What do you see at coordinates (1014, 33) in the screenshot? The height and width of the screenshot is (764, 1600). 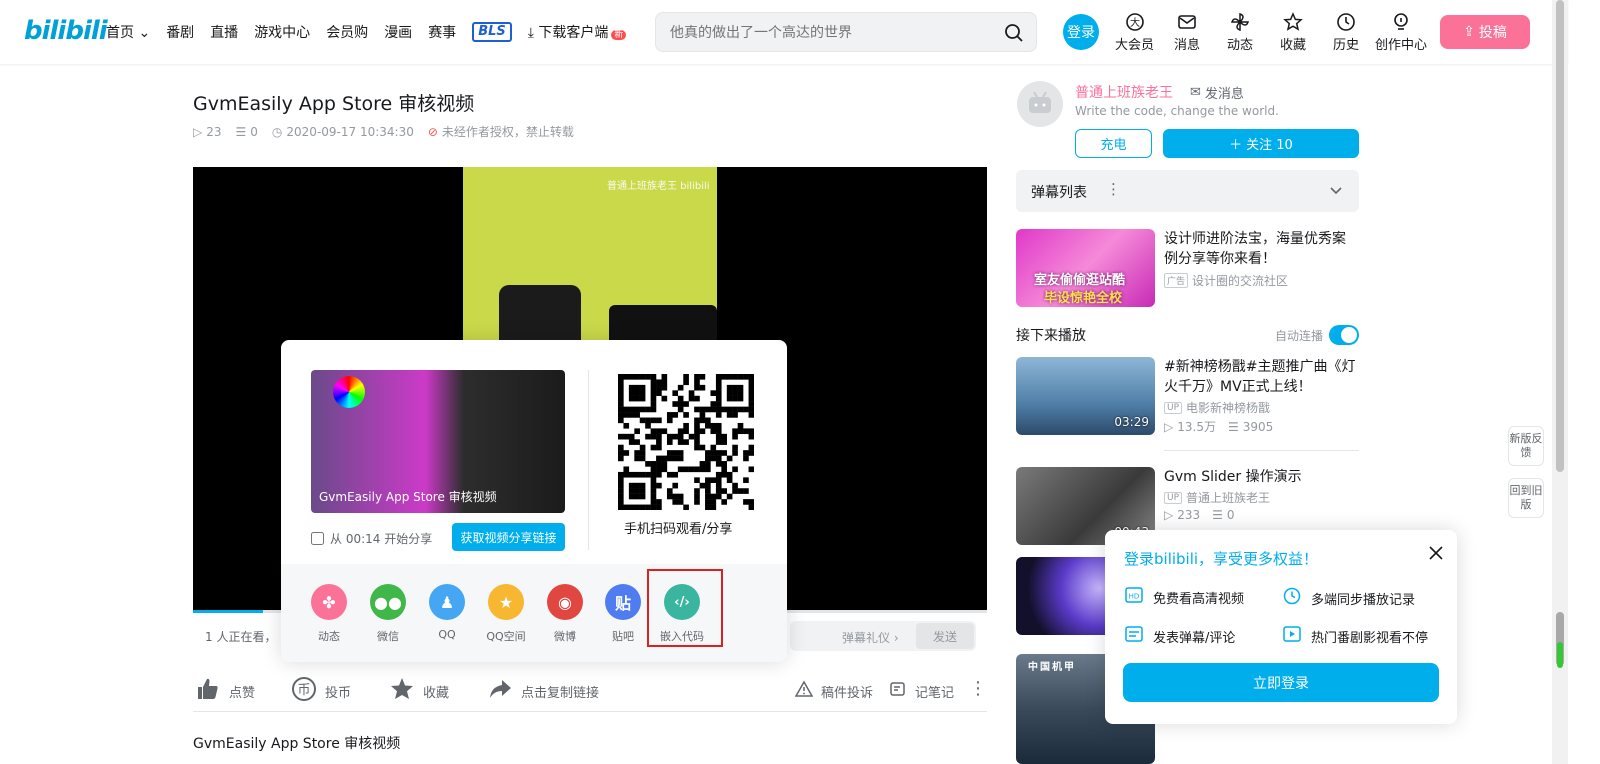 I see `search-icon` at bounding box center [1014, 33].